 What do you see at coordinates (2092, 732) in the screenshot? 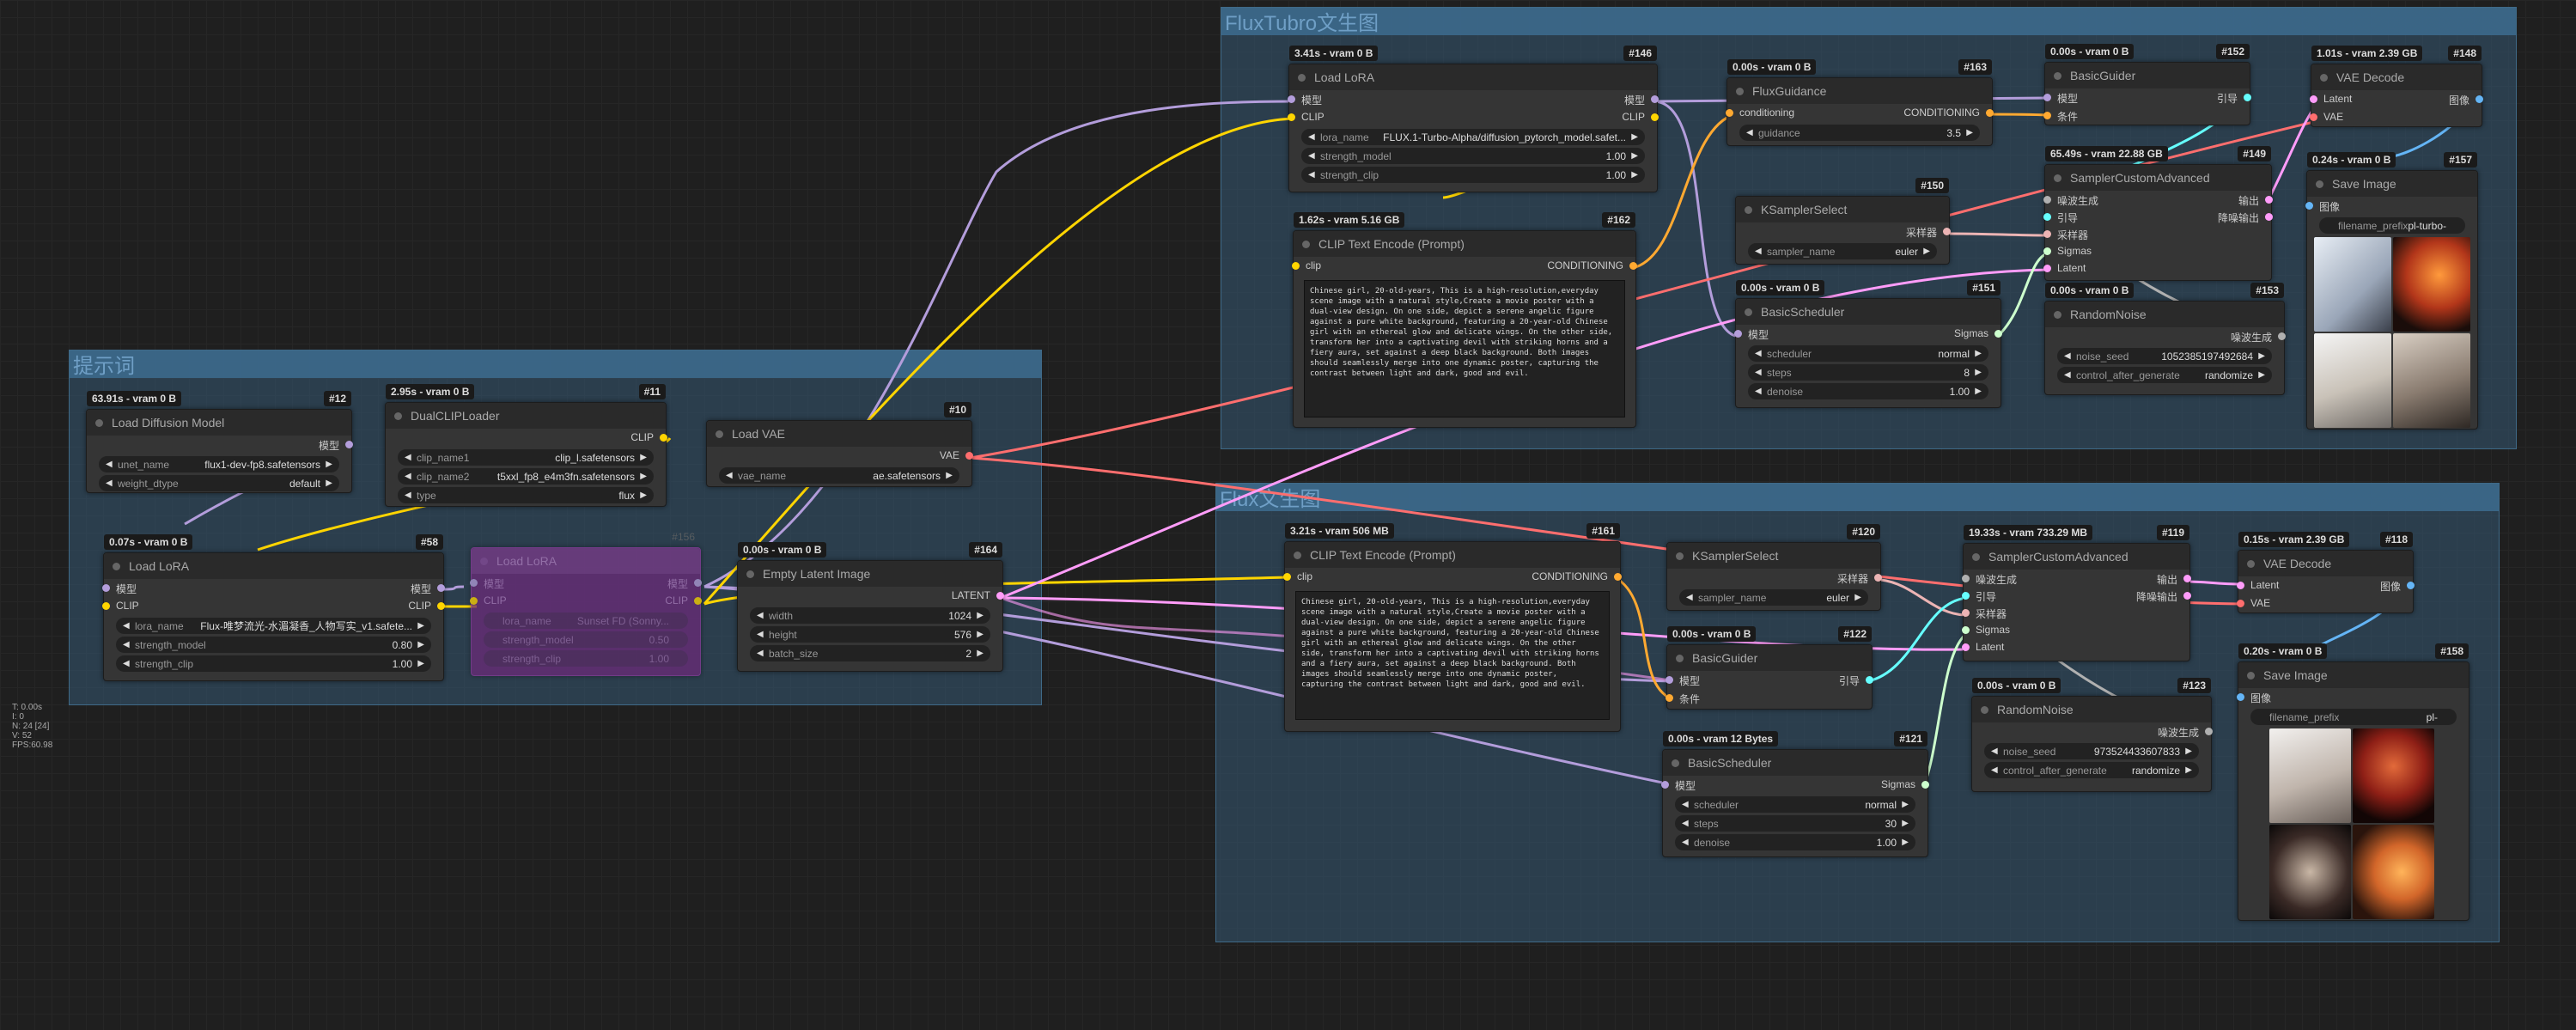
I see `output-slot: 噪波生成` at bounding box center [2092, 732].